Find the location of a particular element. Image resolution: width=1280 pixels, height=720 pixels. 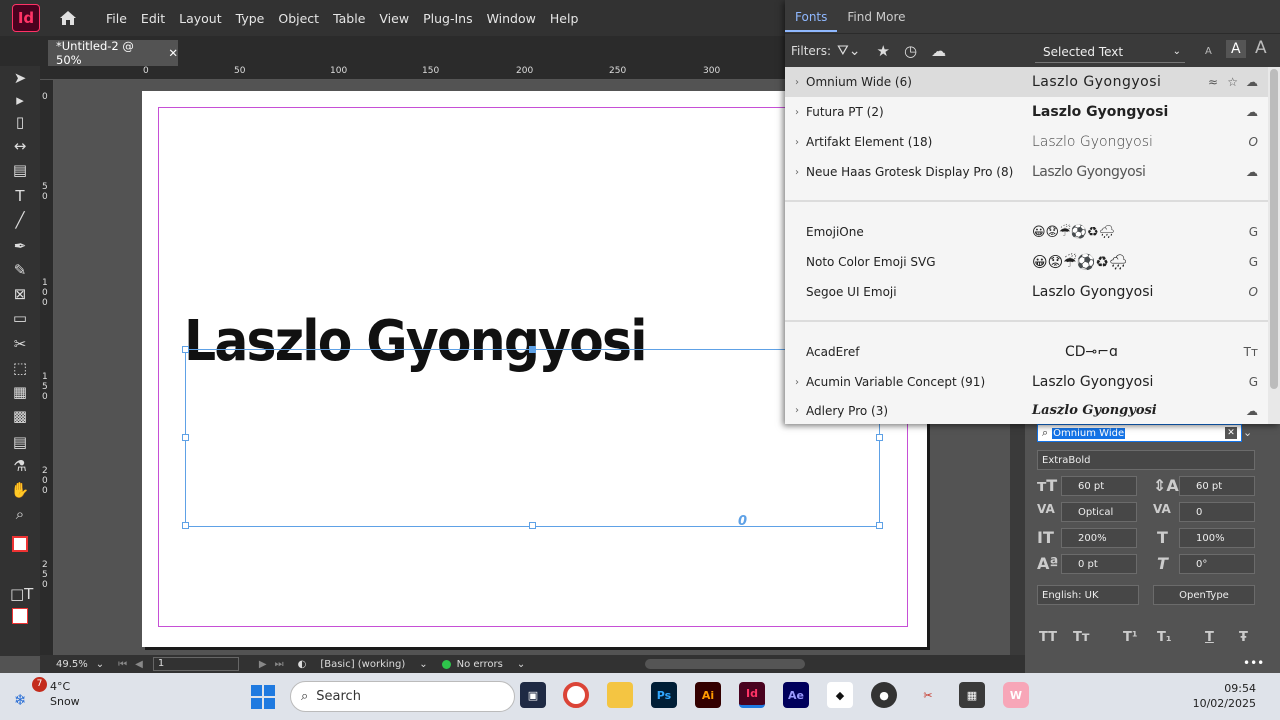

photoshop-icon: Ps is located at coordinates (664, 695).